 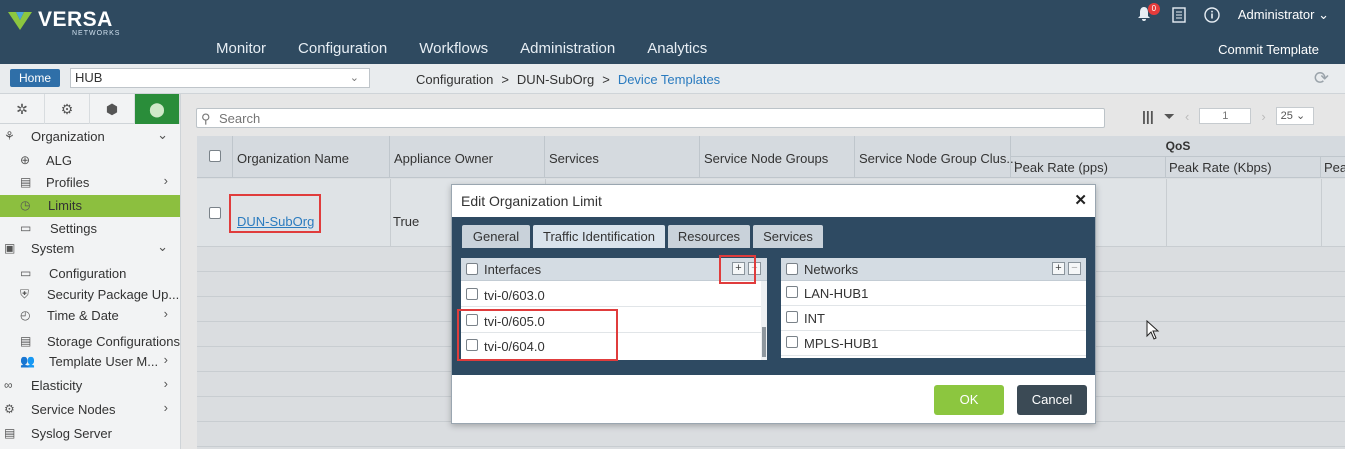 I want to click on col-peak-truncated: Pea, so click(x=1333, y=167).